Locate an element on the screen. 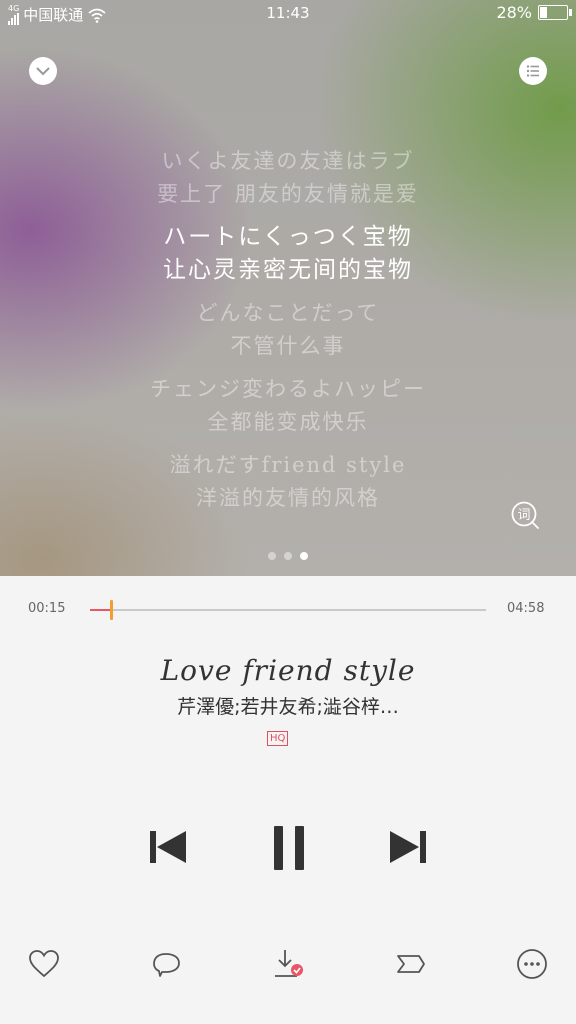  lyric-line-group: チェンジ変わるよハッピー 全都能变成快乐 is located at coordinates (288, 406).